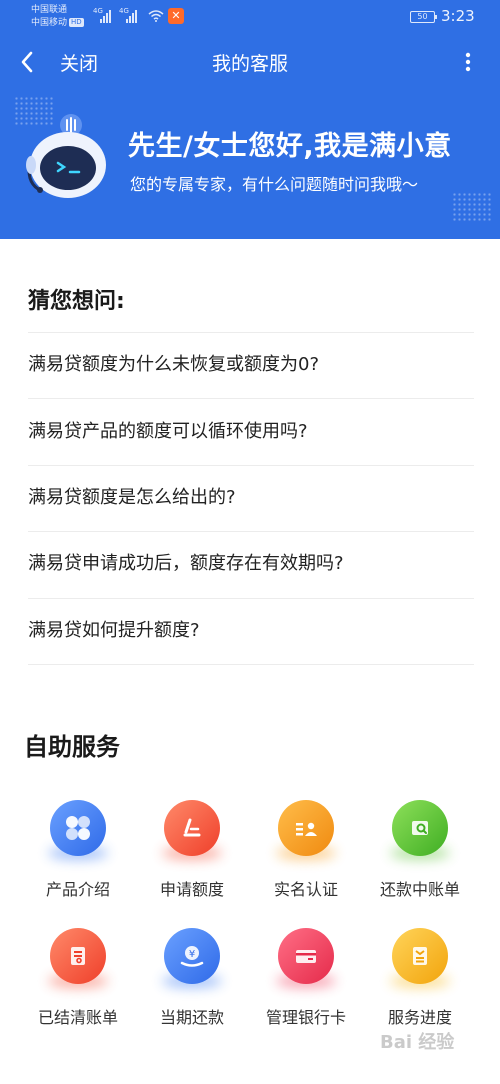 This screenshot has height=1084, width=500. Describe the element at coordinates (79, 62) in the screenshot. I see `close-button: 关闭` at that location.